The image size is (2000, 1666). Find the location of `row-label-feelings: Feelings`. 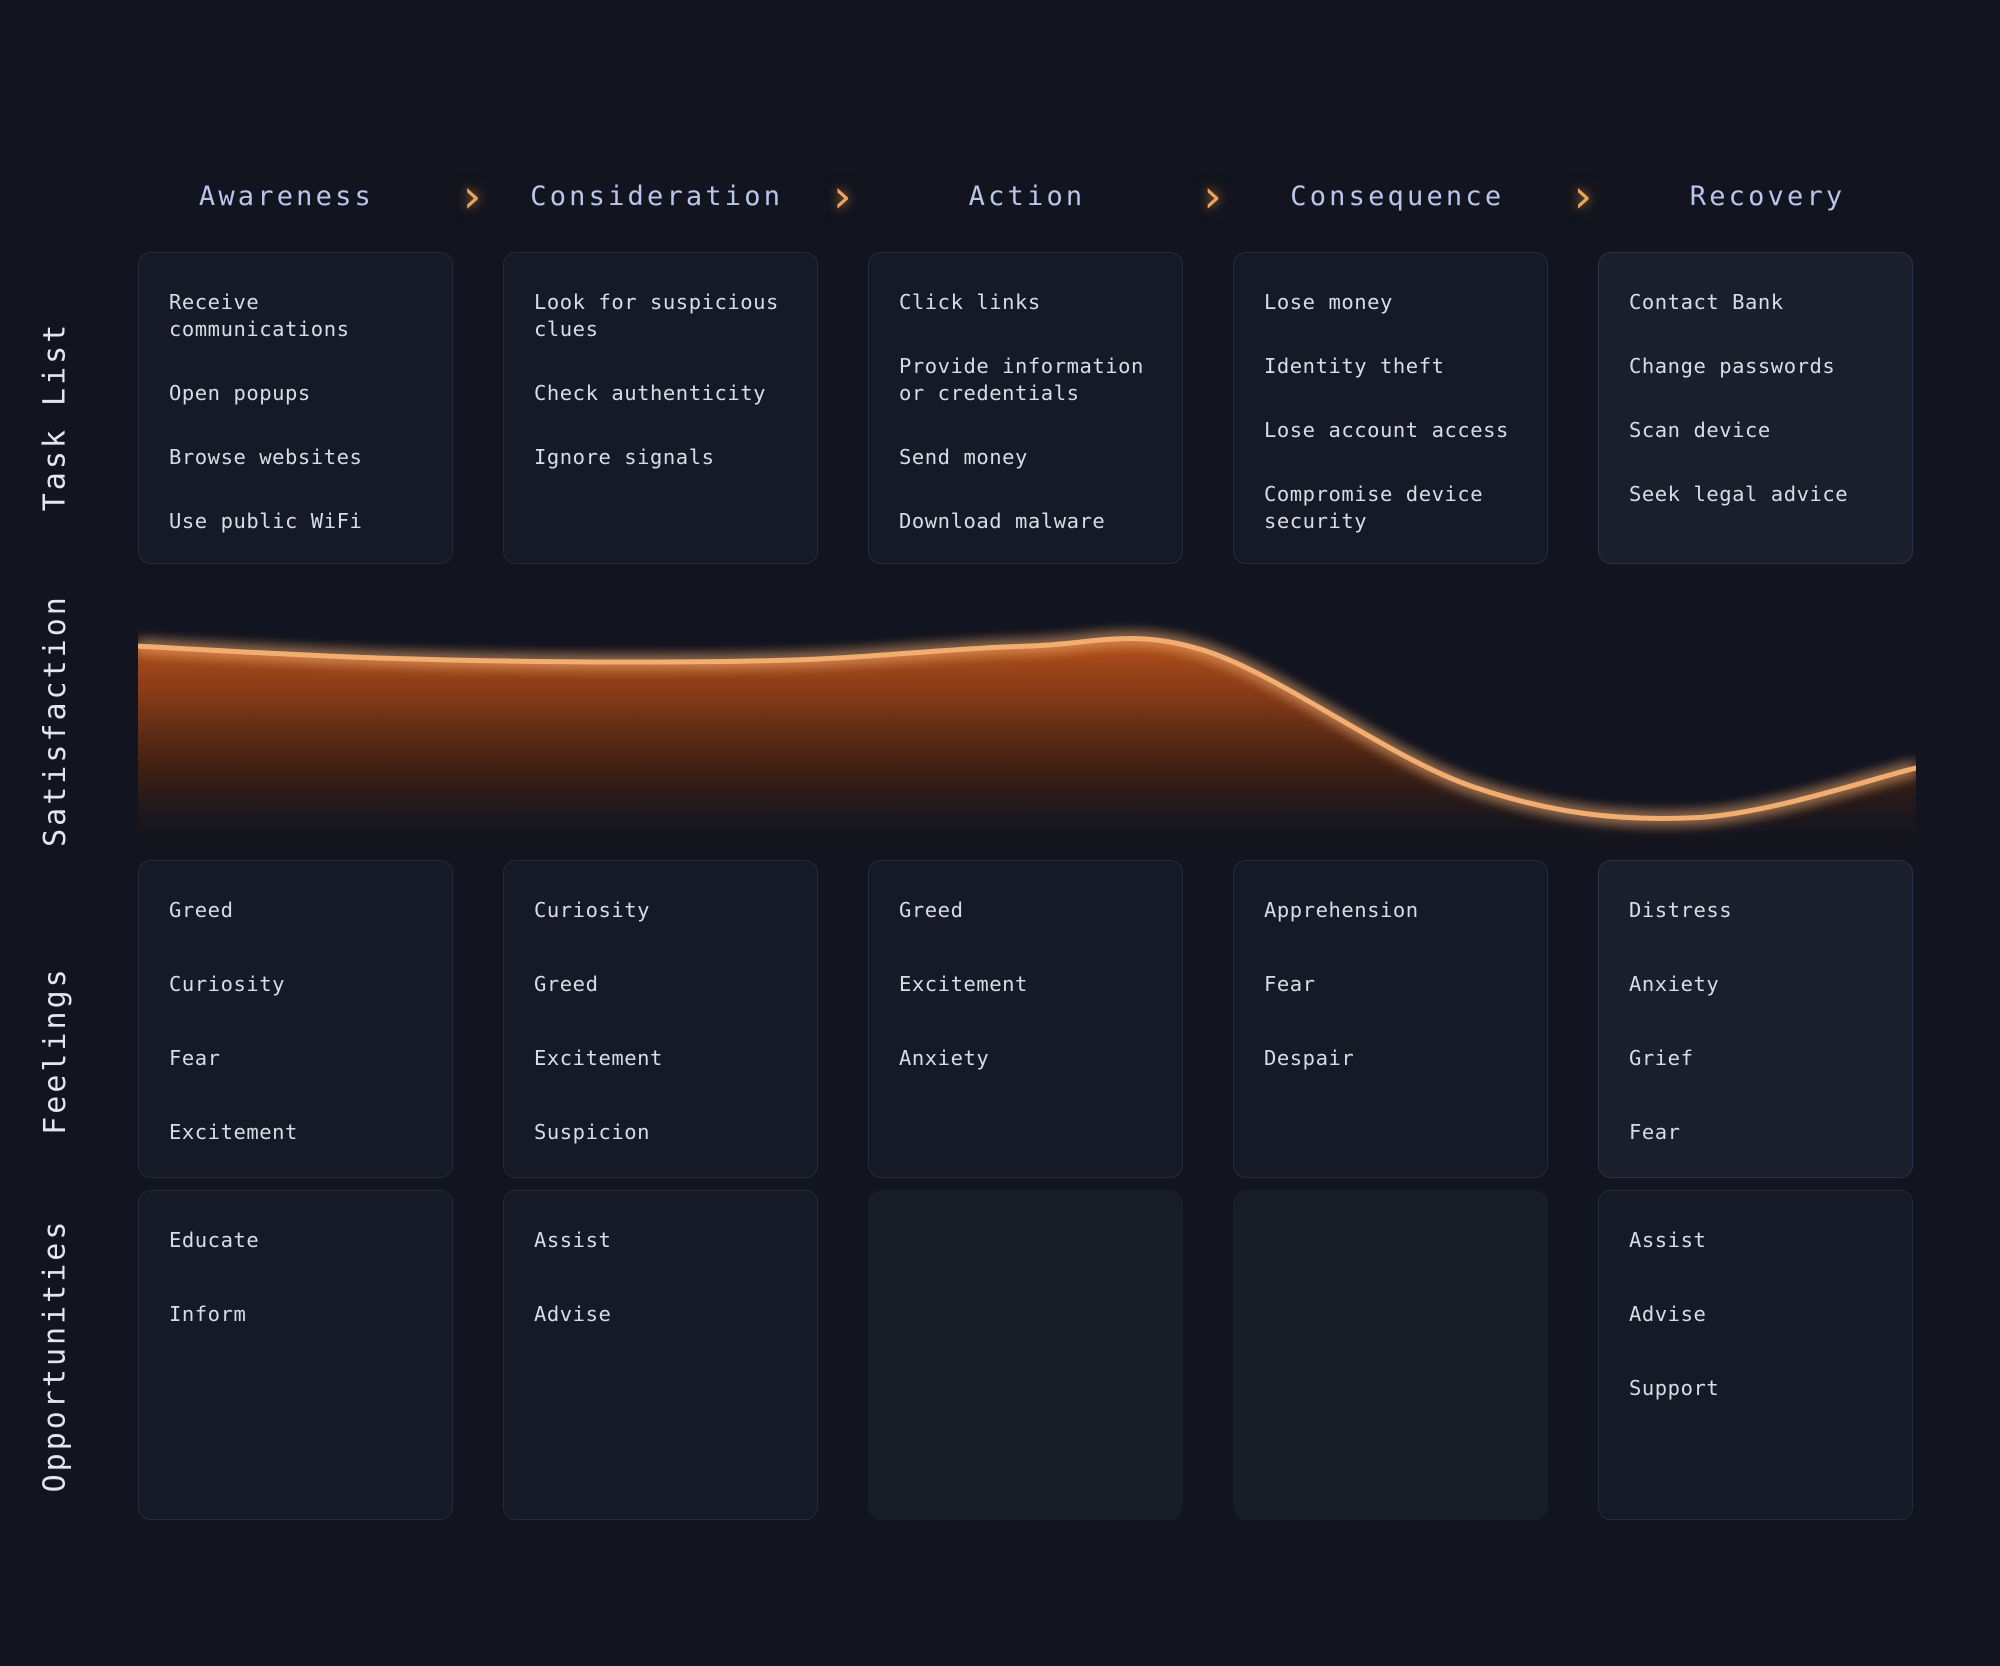

row-label-feelings: Feelings is located at coordinates (55, 1050).